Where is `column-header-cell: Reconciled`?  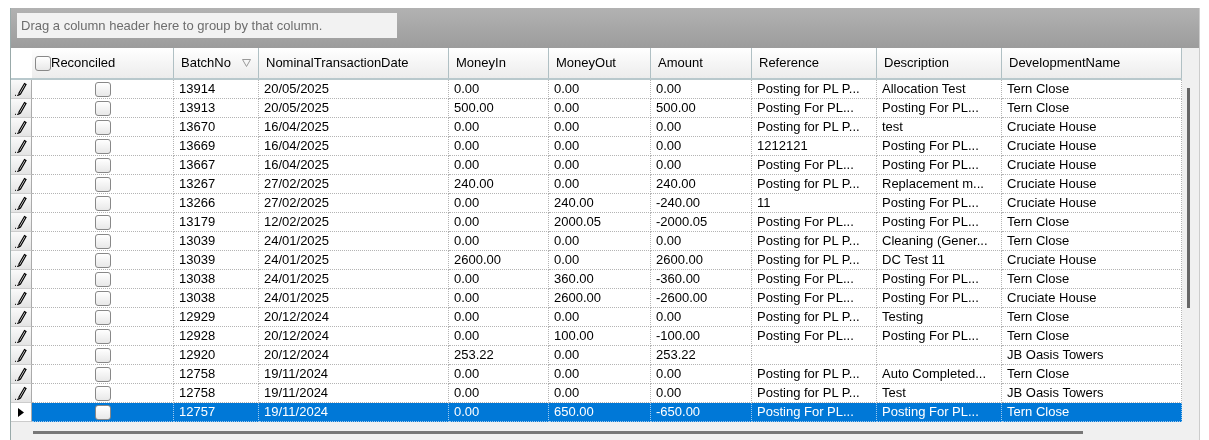
column-header-cell: Reconciled is located at coordinates (103, 63).